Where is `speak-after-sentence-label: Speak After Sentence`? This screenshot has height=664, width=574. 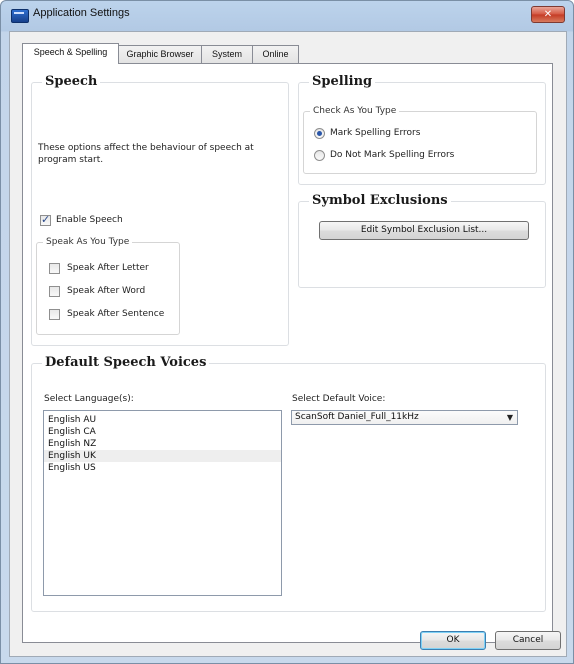
speak-after-sentence-label: Speak After Sentence is located at coordinates (115, 314).